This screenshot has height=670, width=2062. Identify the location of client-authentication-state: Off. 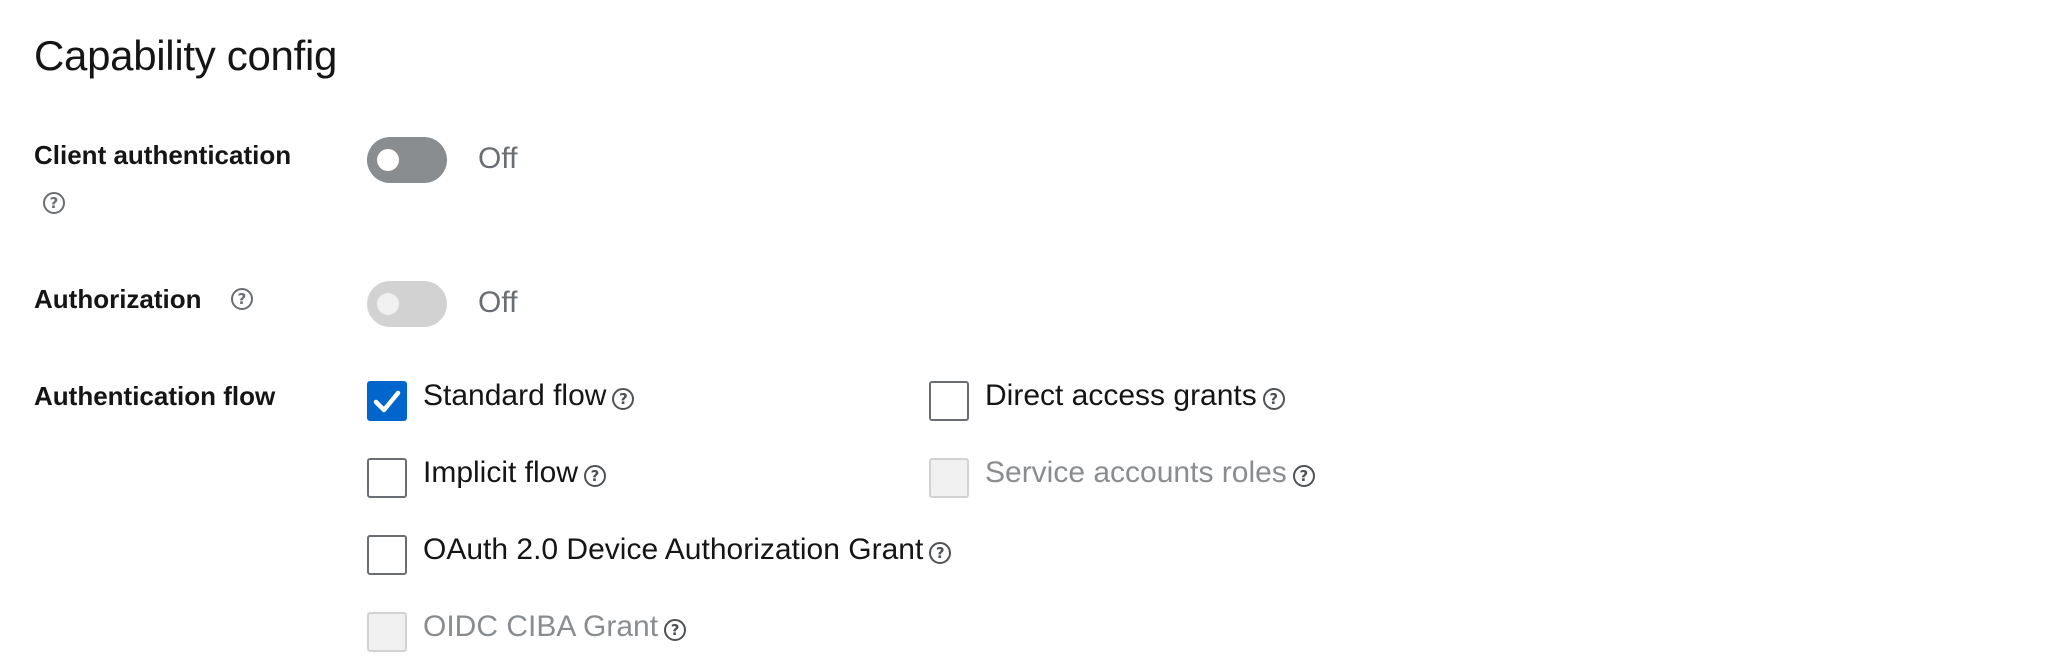
(498, 158).